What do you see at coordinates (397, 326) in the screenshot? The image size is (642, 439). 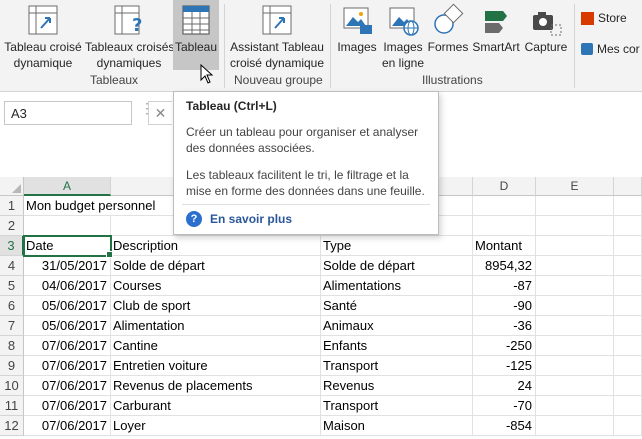 I see `table-cell-type: Animaux` at bounding box center [397, 326].